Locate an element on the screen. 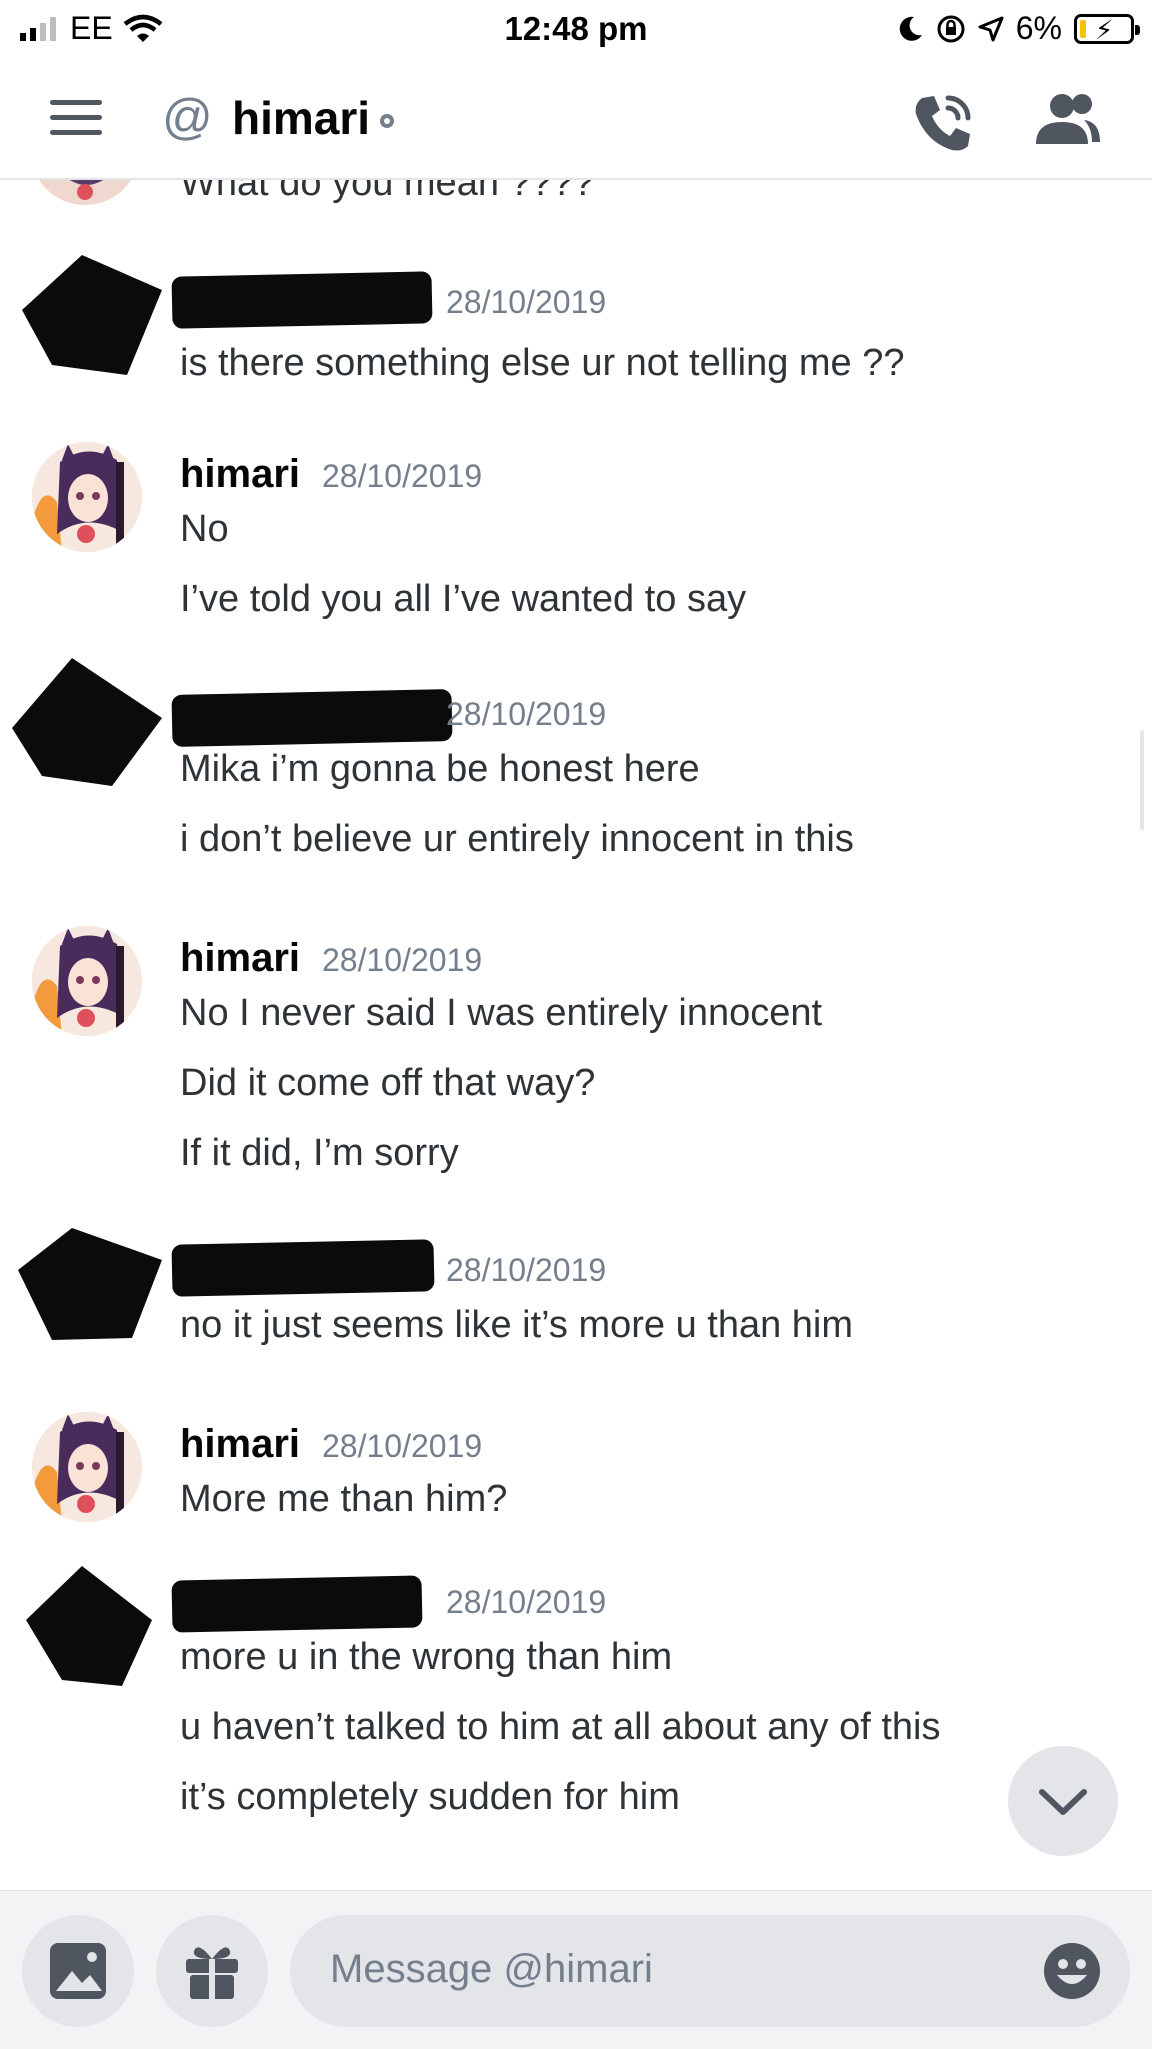 This screenshot has width=1152, height=2049. message-input-placeholder: Message @himari is located at coordinates (491, 1969).